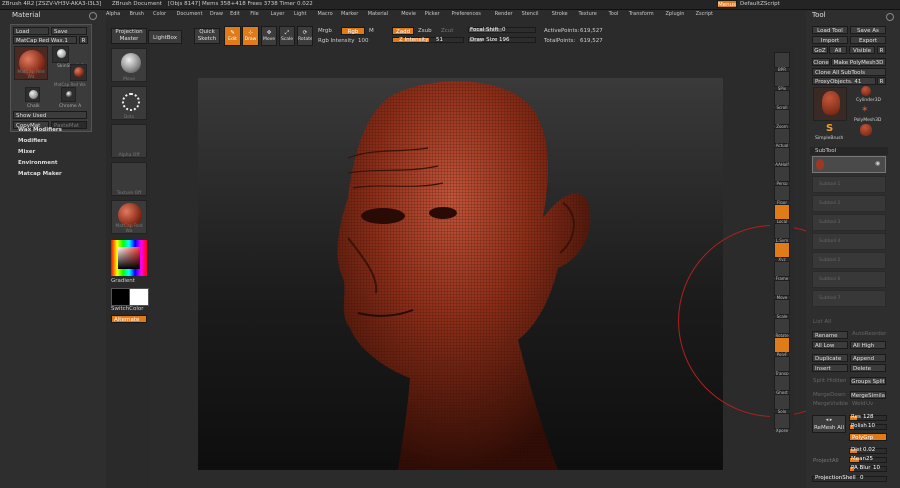 The width and height of the screenshot is (900, 488). Describe the element at coordinates (868, 368) in the screenshot. I see `delete-button: Delete` at that location.